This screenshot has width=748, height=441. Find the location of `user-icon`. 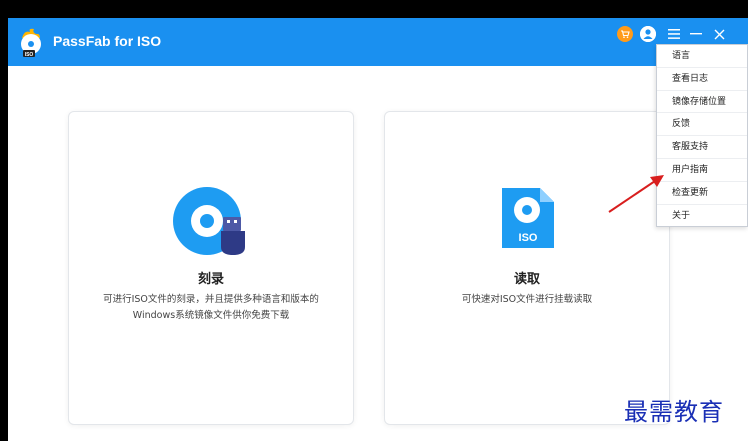

user-icon is located at coordinates (648, 34).